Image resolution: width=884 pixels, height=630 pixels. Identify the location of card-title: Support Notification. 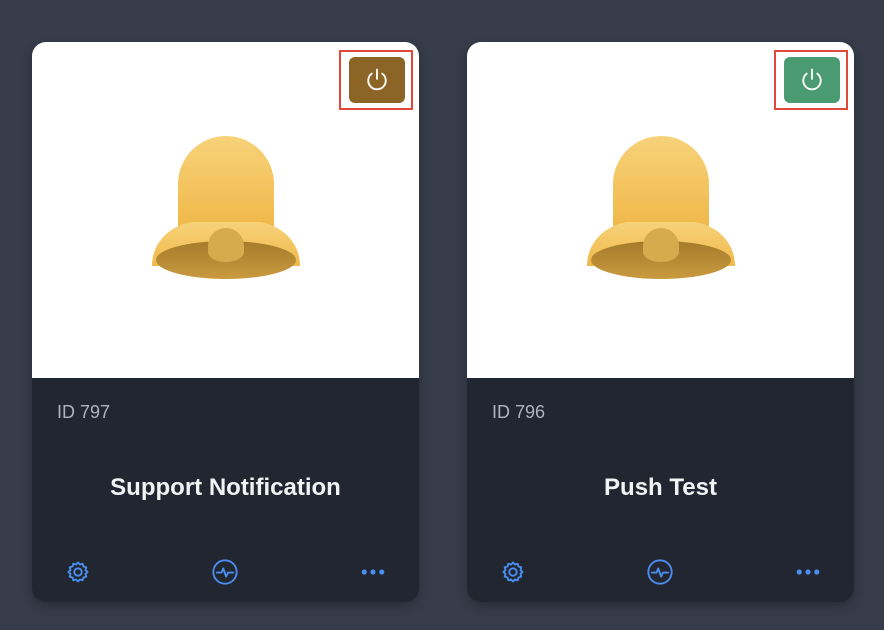
(225, 487).